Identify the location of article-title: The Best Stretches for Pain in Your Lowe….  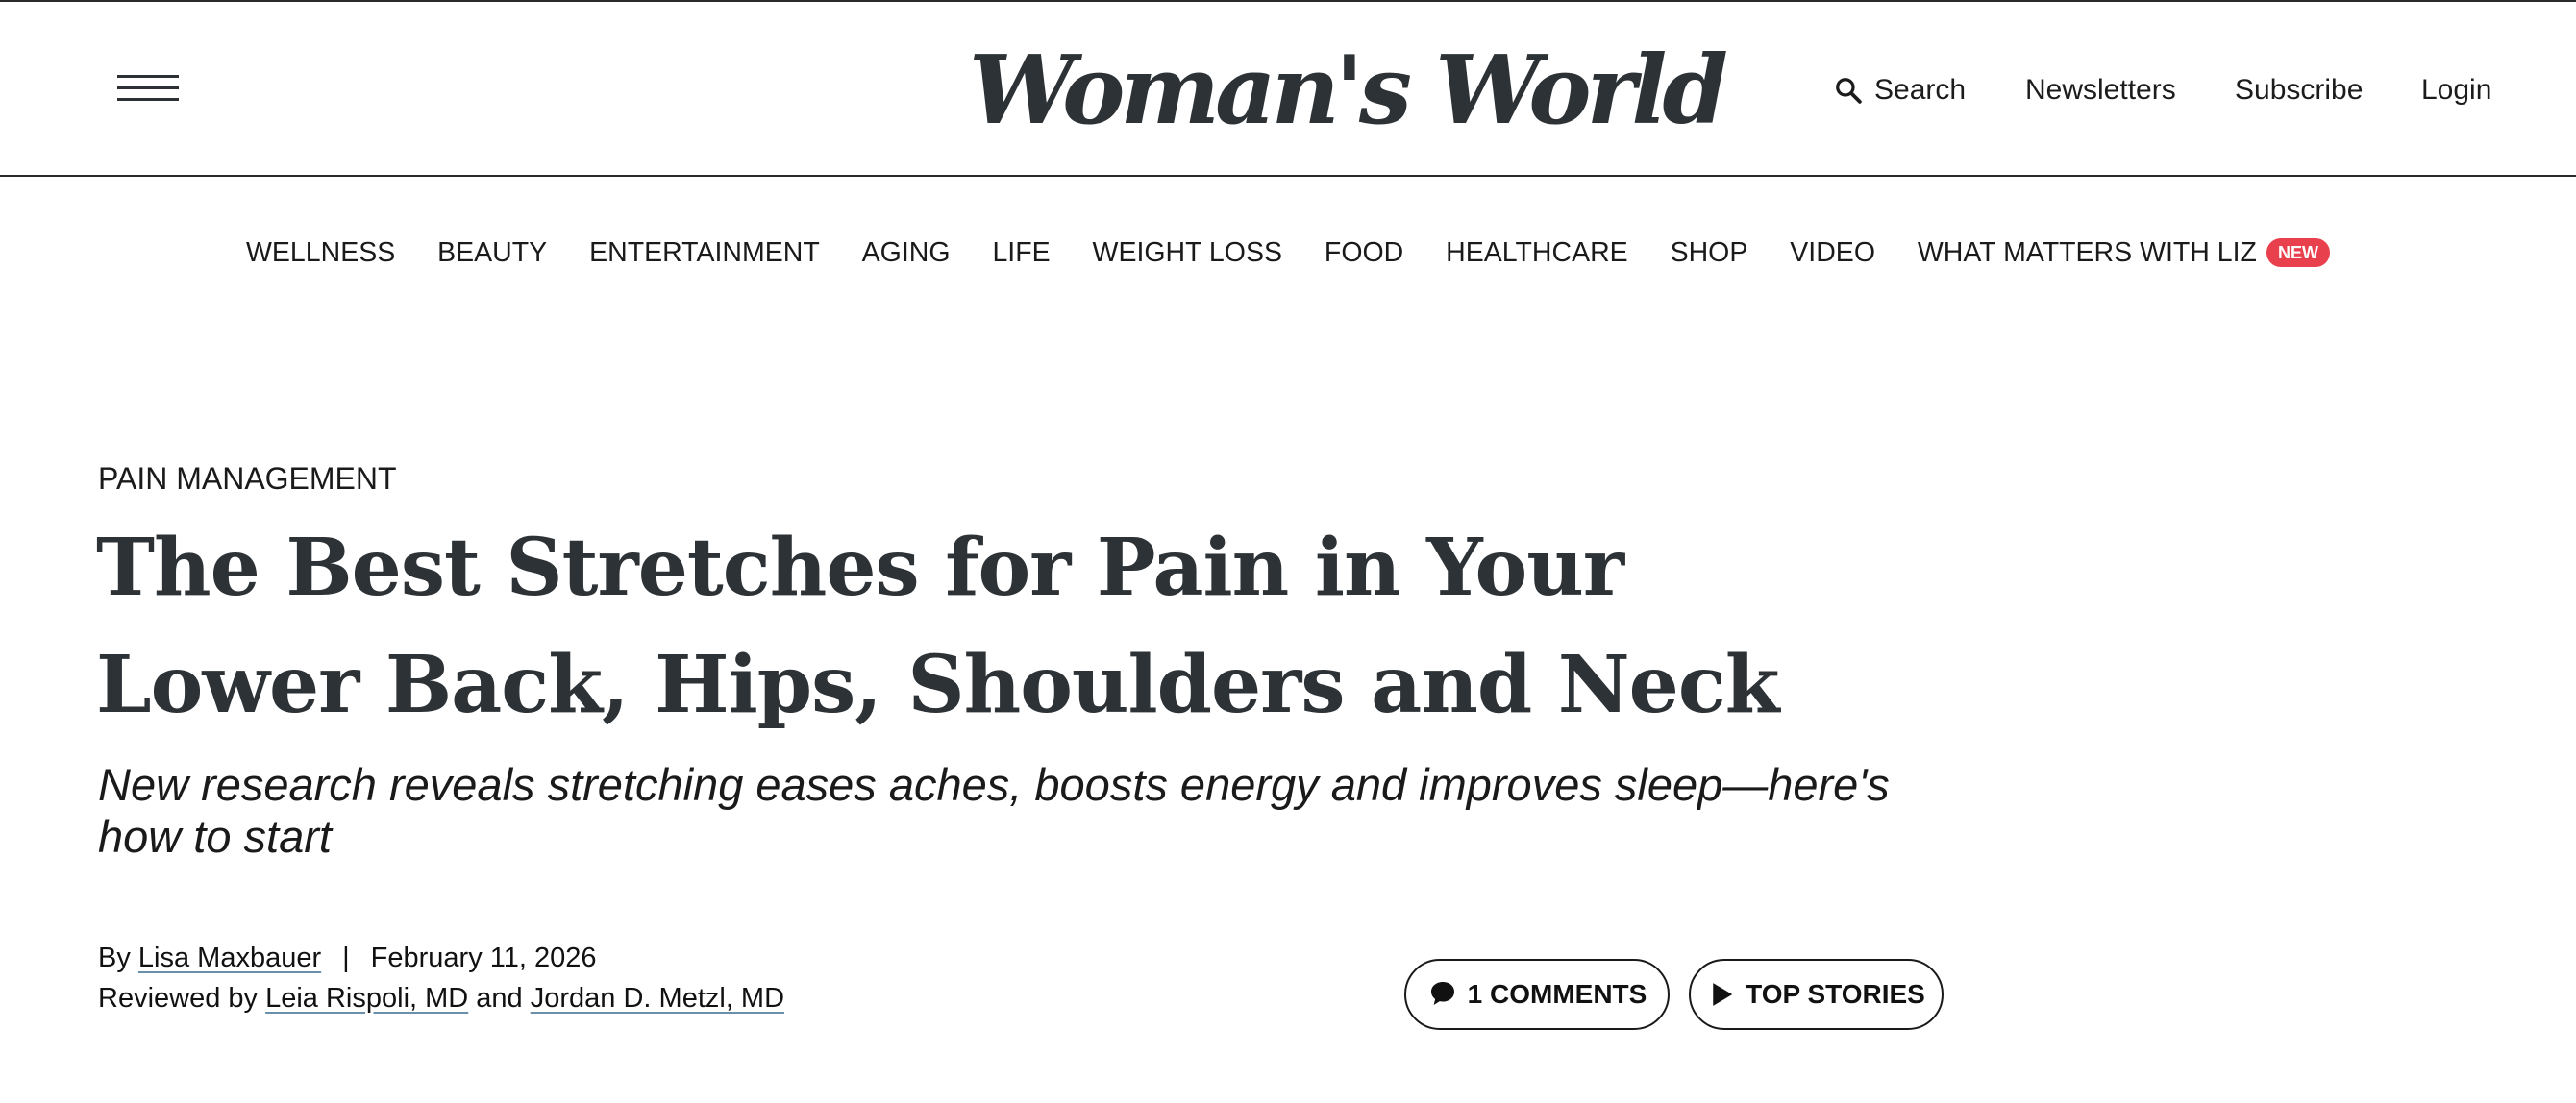
(938, 626).